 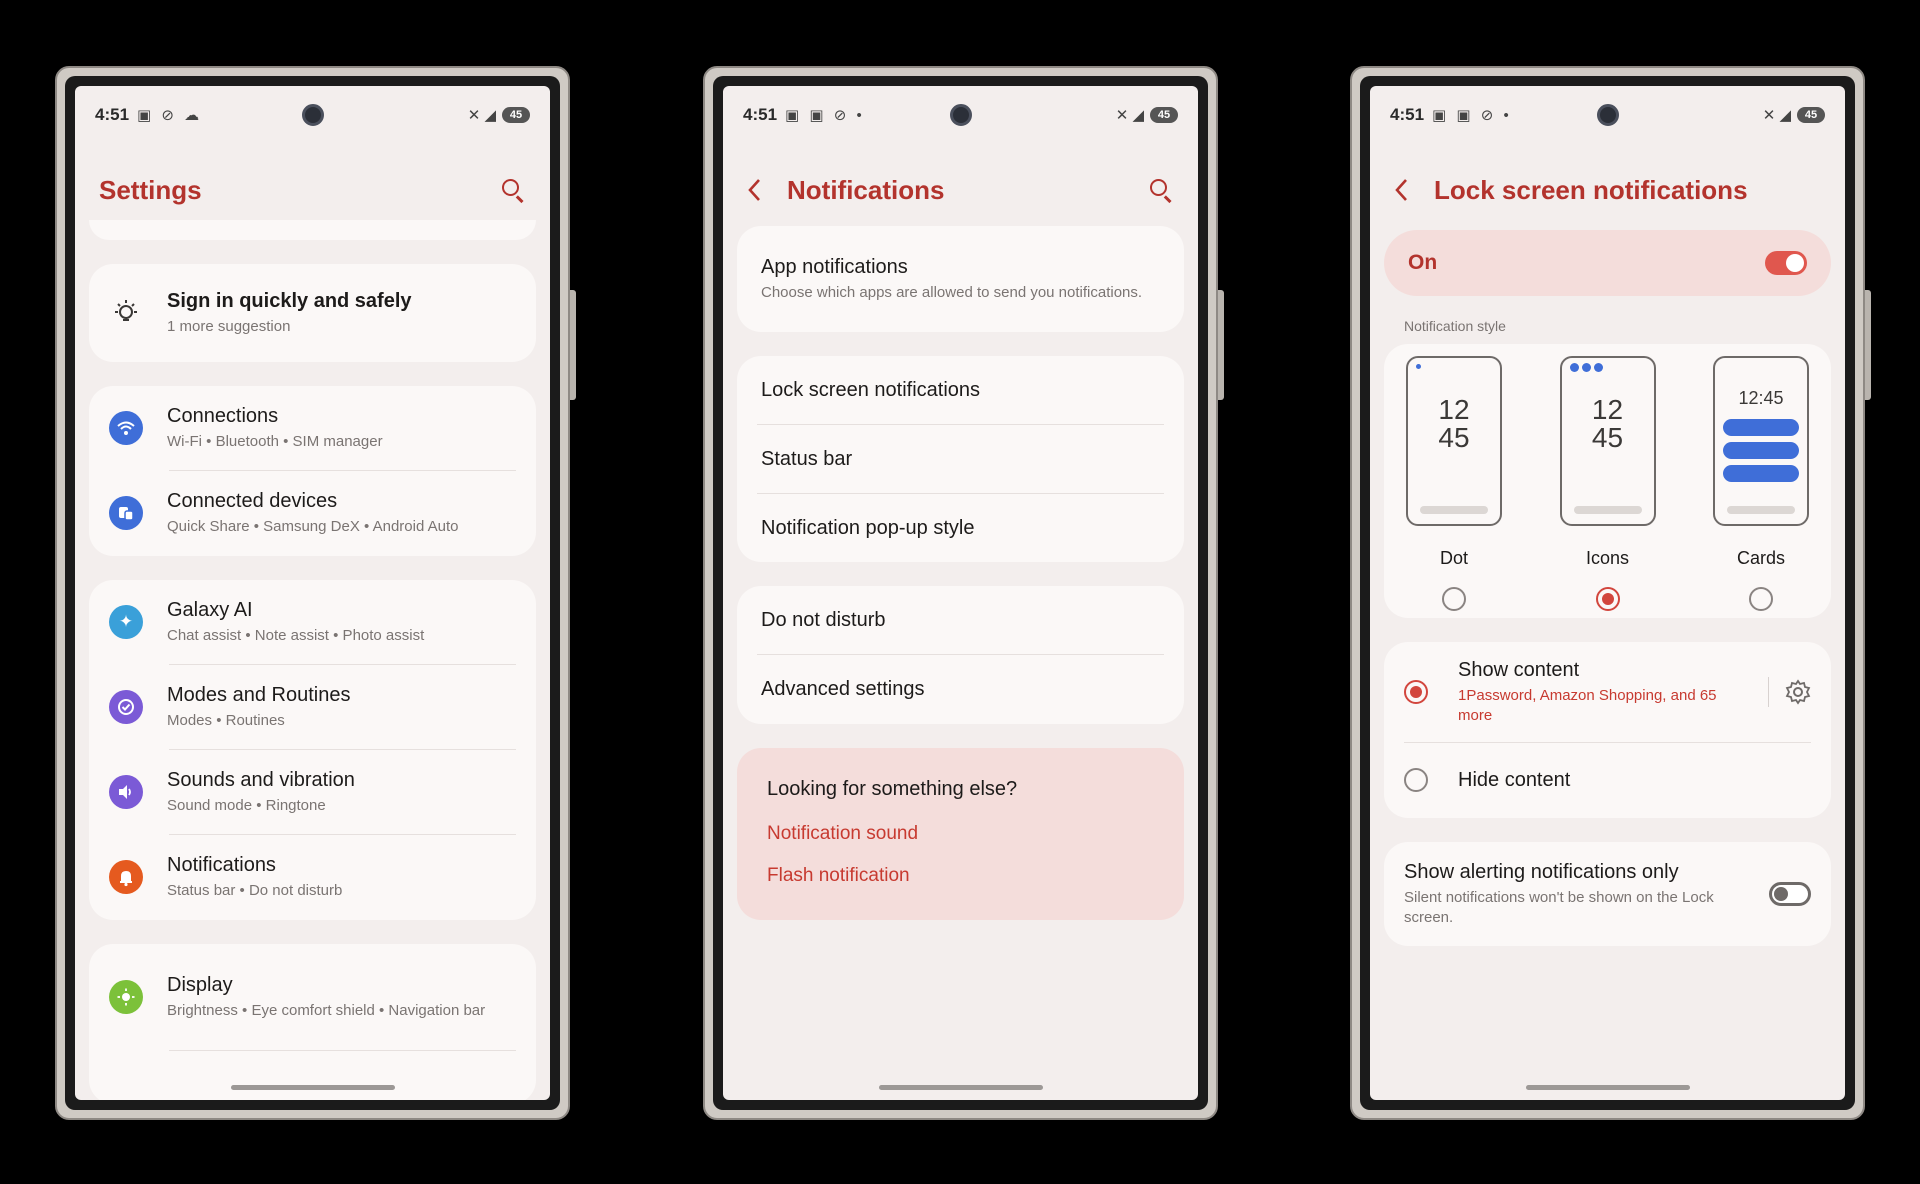 What do you see at coordinates (221, 864) in the screenshot?
I see `item-title: Notifications` at bounding box center [221, 864].